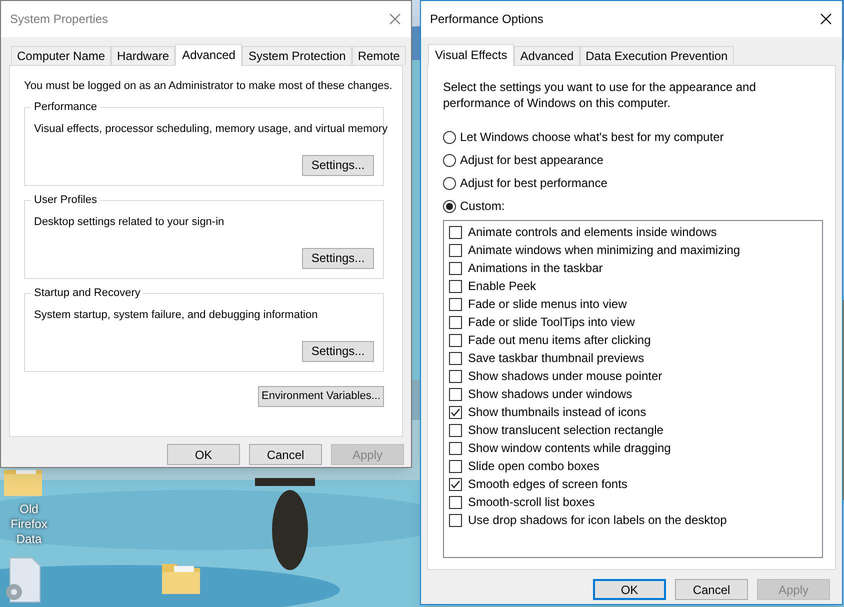 The height and width of the screenshot is (607, 844). Describe the element at coordinates (600, 95) in the screenshot. I see `intro-text: Select the settings you want to use for the appearance and performance of Windows on this computer.` at that location.